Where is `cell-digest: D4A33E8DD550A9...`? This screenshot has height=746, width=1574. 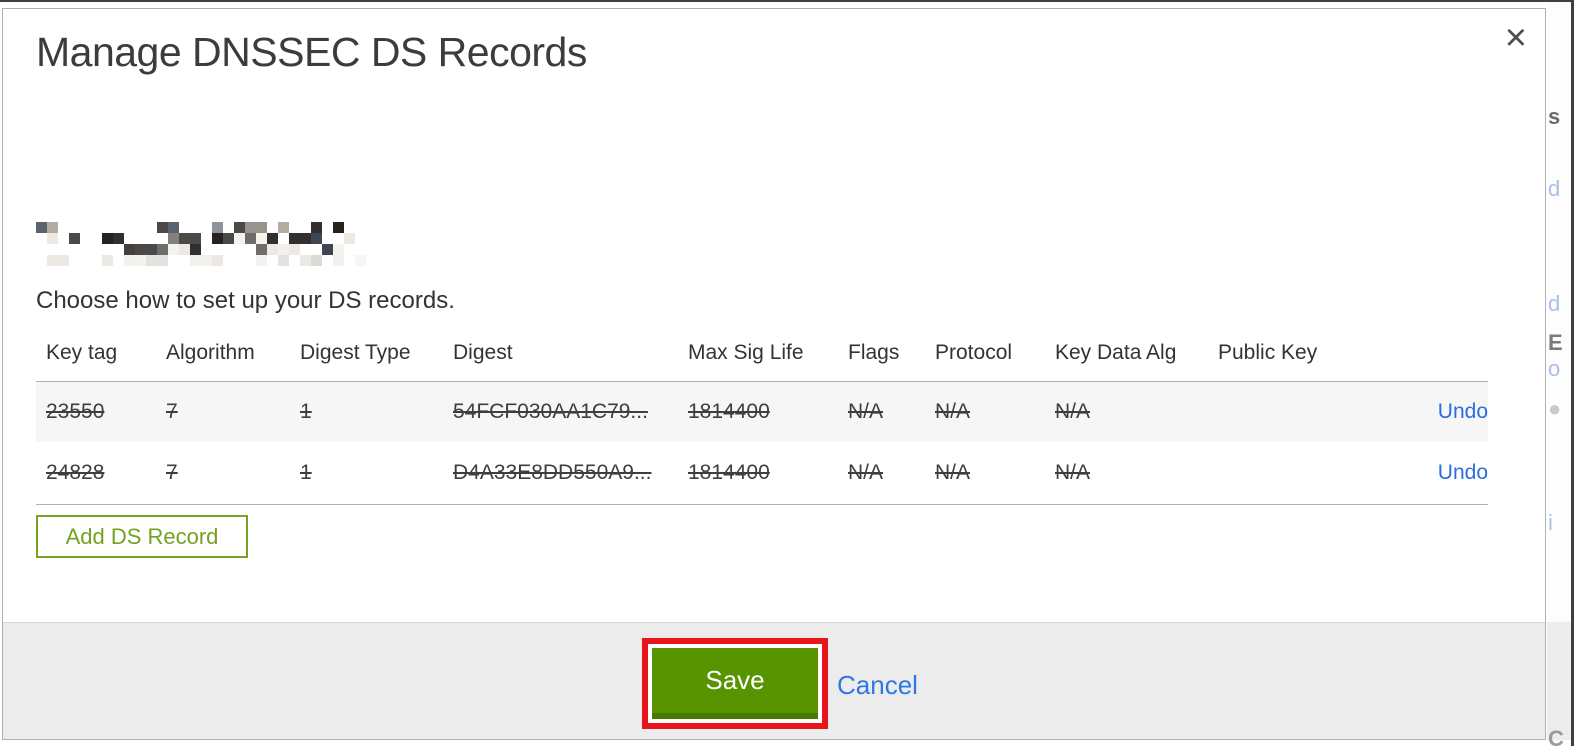 cell-digest: D4A33E8DD550A9... is located at coordinates (552, 472).